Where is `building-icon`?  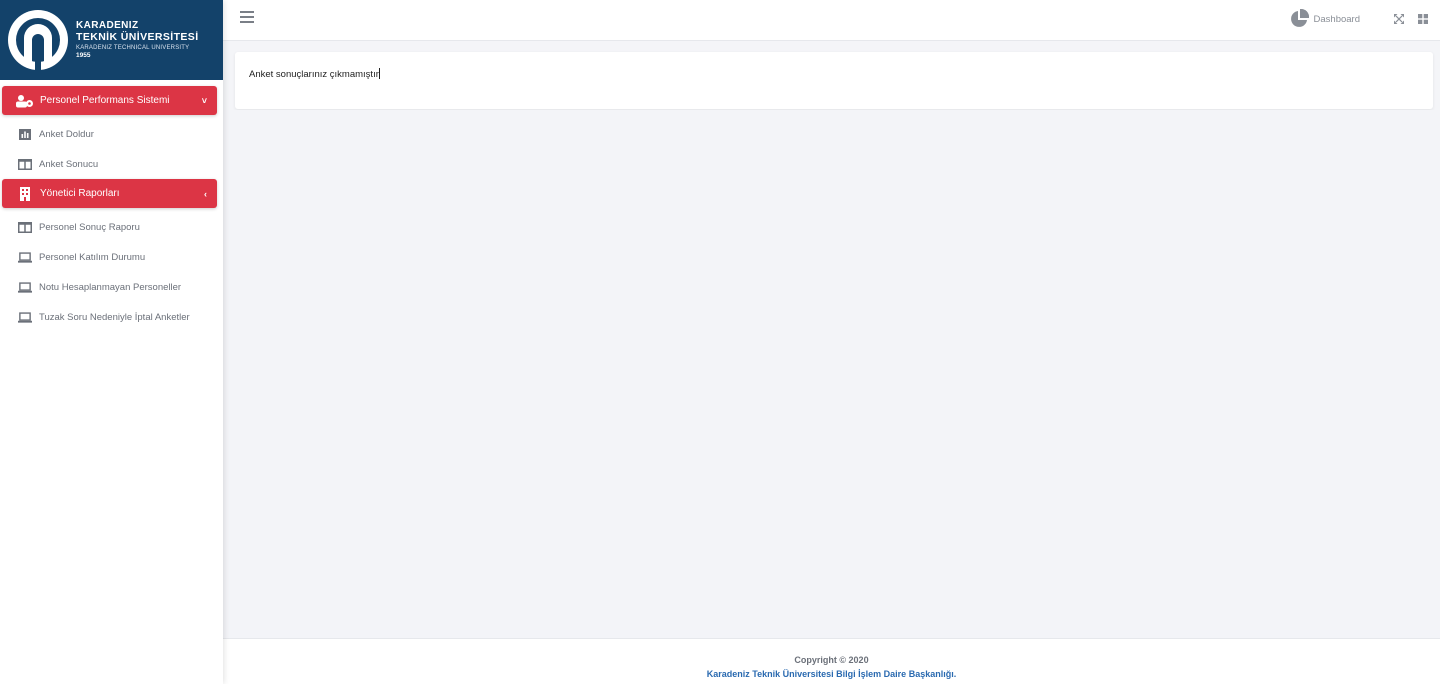 building-icon is located at coordinates (25, 193).